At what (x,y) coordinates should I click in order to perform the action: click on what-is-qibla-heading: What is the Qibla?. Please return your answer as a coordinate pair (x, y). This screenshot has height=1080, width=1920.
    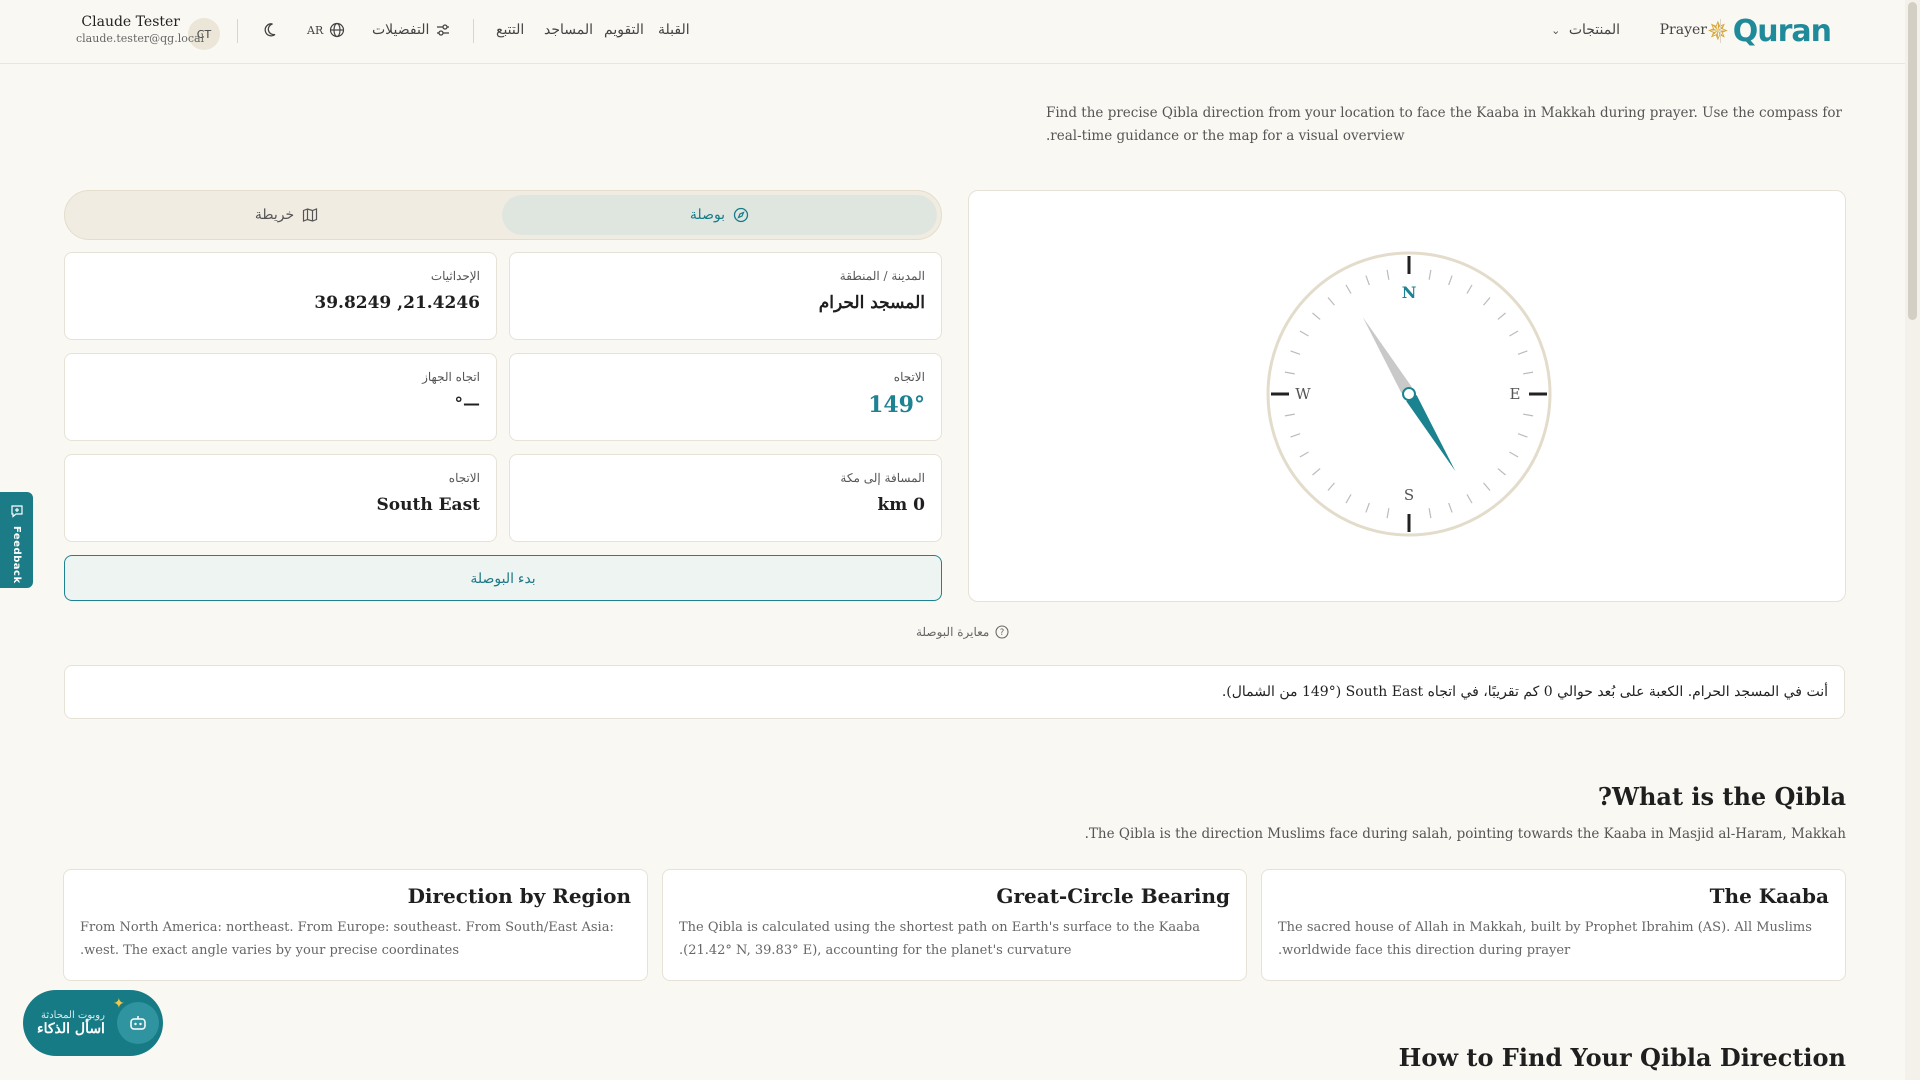
    Looking at the image, I should click on (1721, 796).